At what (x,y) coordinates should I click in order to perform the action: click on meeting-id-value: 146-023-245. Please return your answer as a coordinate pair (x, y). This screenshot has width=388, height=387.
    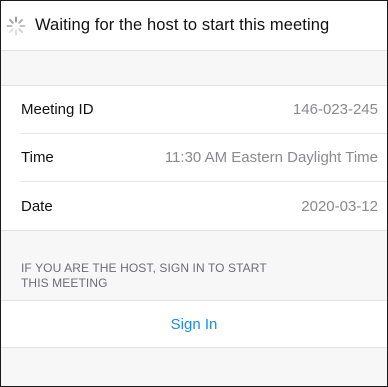
    Looking at the image, I should click on (335, 109).